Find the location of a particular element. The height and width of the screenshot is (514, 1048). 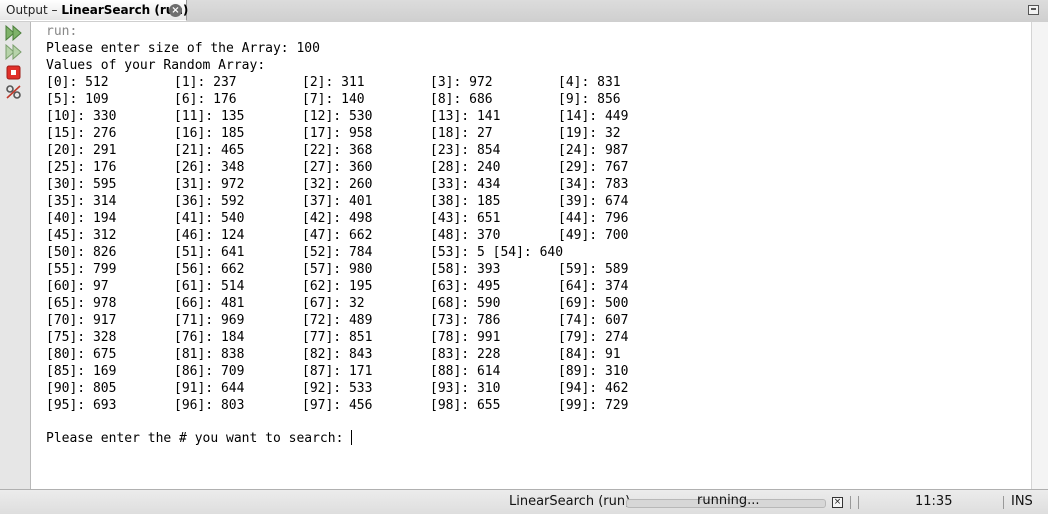

run-label: run: is located at coordinates (62, 31).